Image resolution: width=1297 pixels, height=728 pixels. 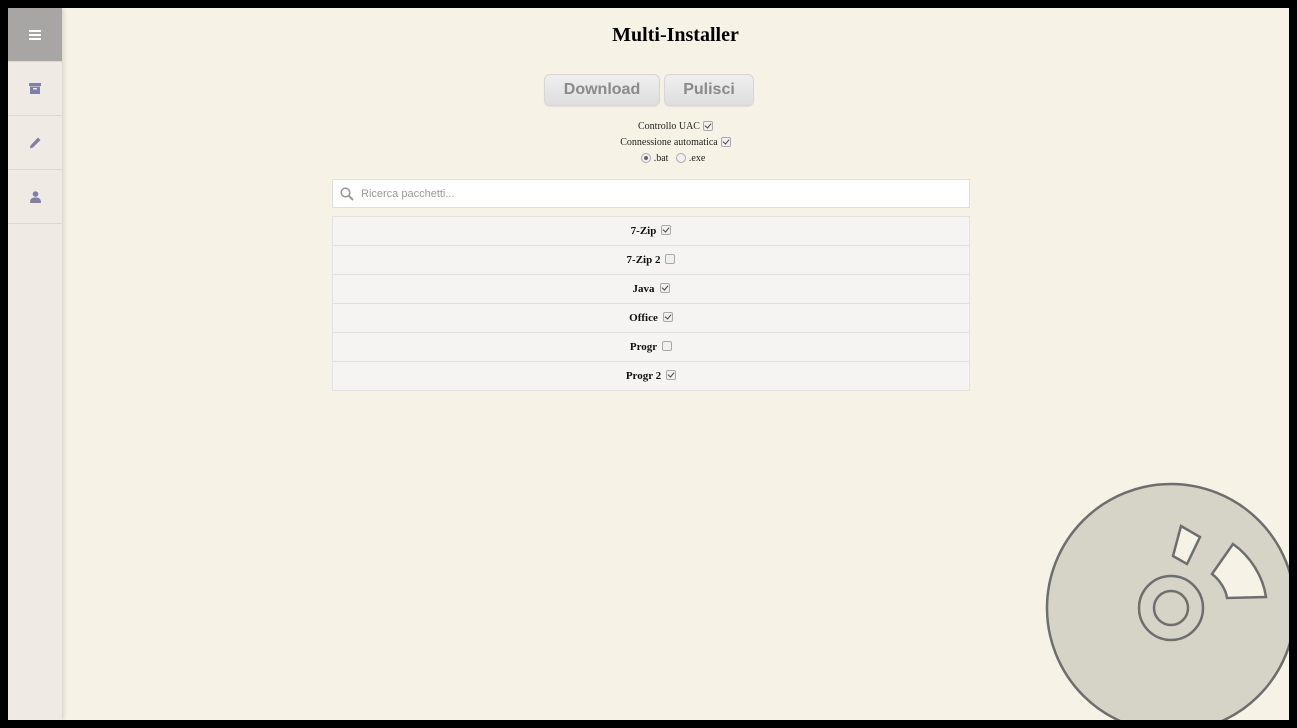 What do you see at coordinates (669, 126) in the screenshot?
I see `uac-label: Controllo UAC` at bounding box center [669, 126].